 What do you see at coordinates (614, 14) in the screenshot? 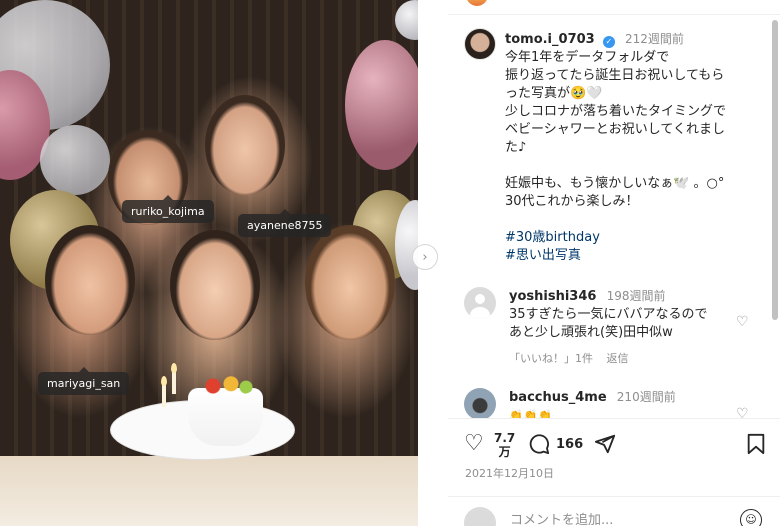
I see `divider` at bounding box center [614, 14].